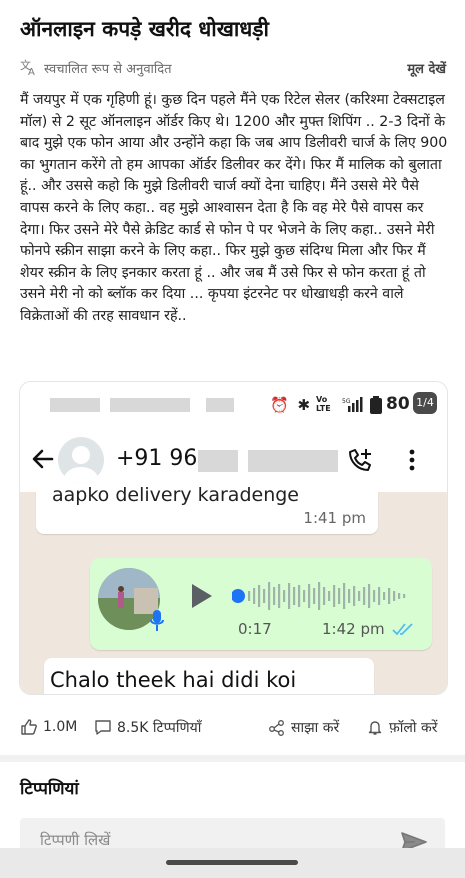 The image size is (465, 878). Describe the element at coordinates (60, 727) in the screenshot. I see `upvote-count: 1.0M` at that location.